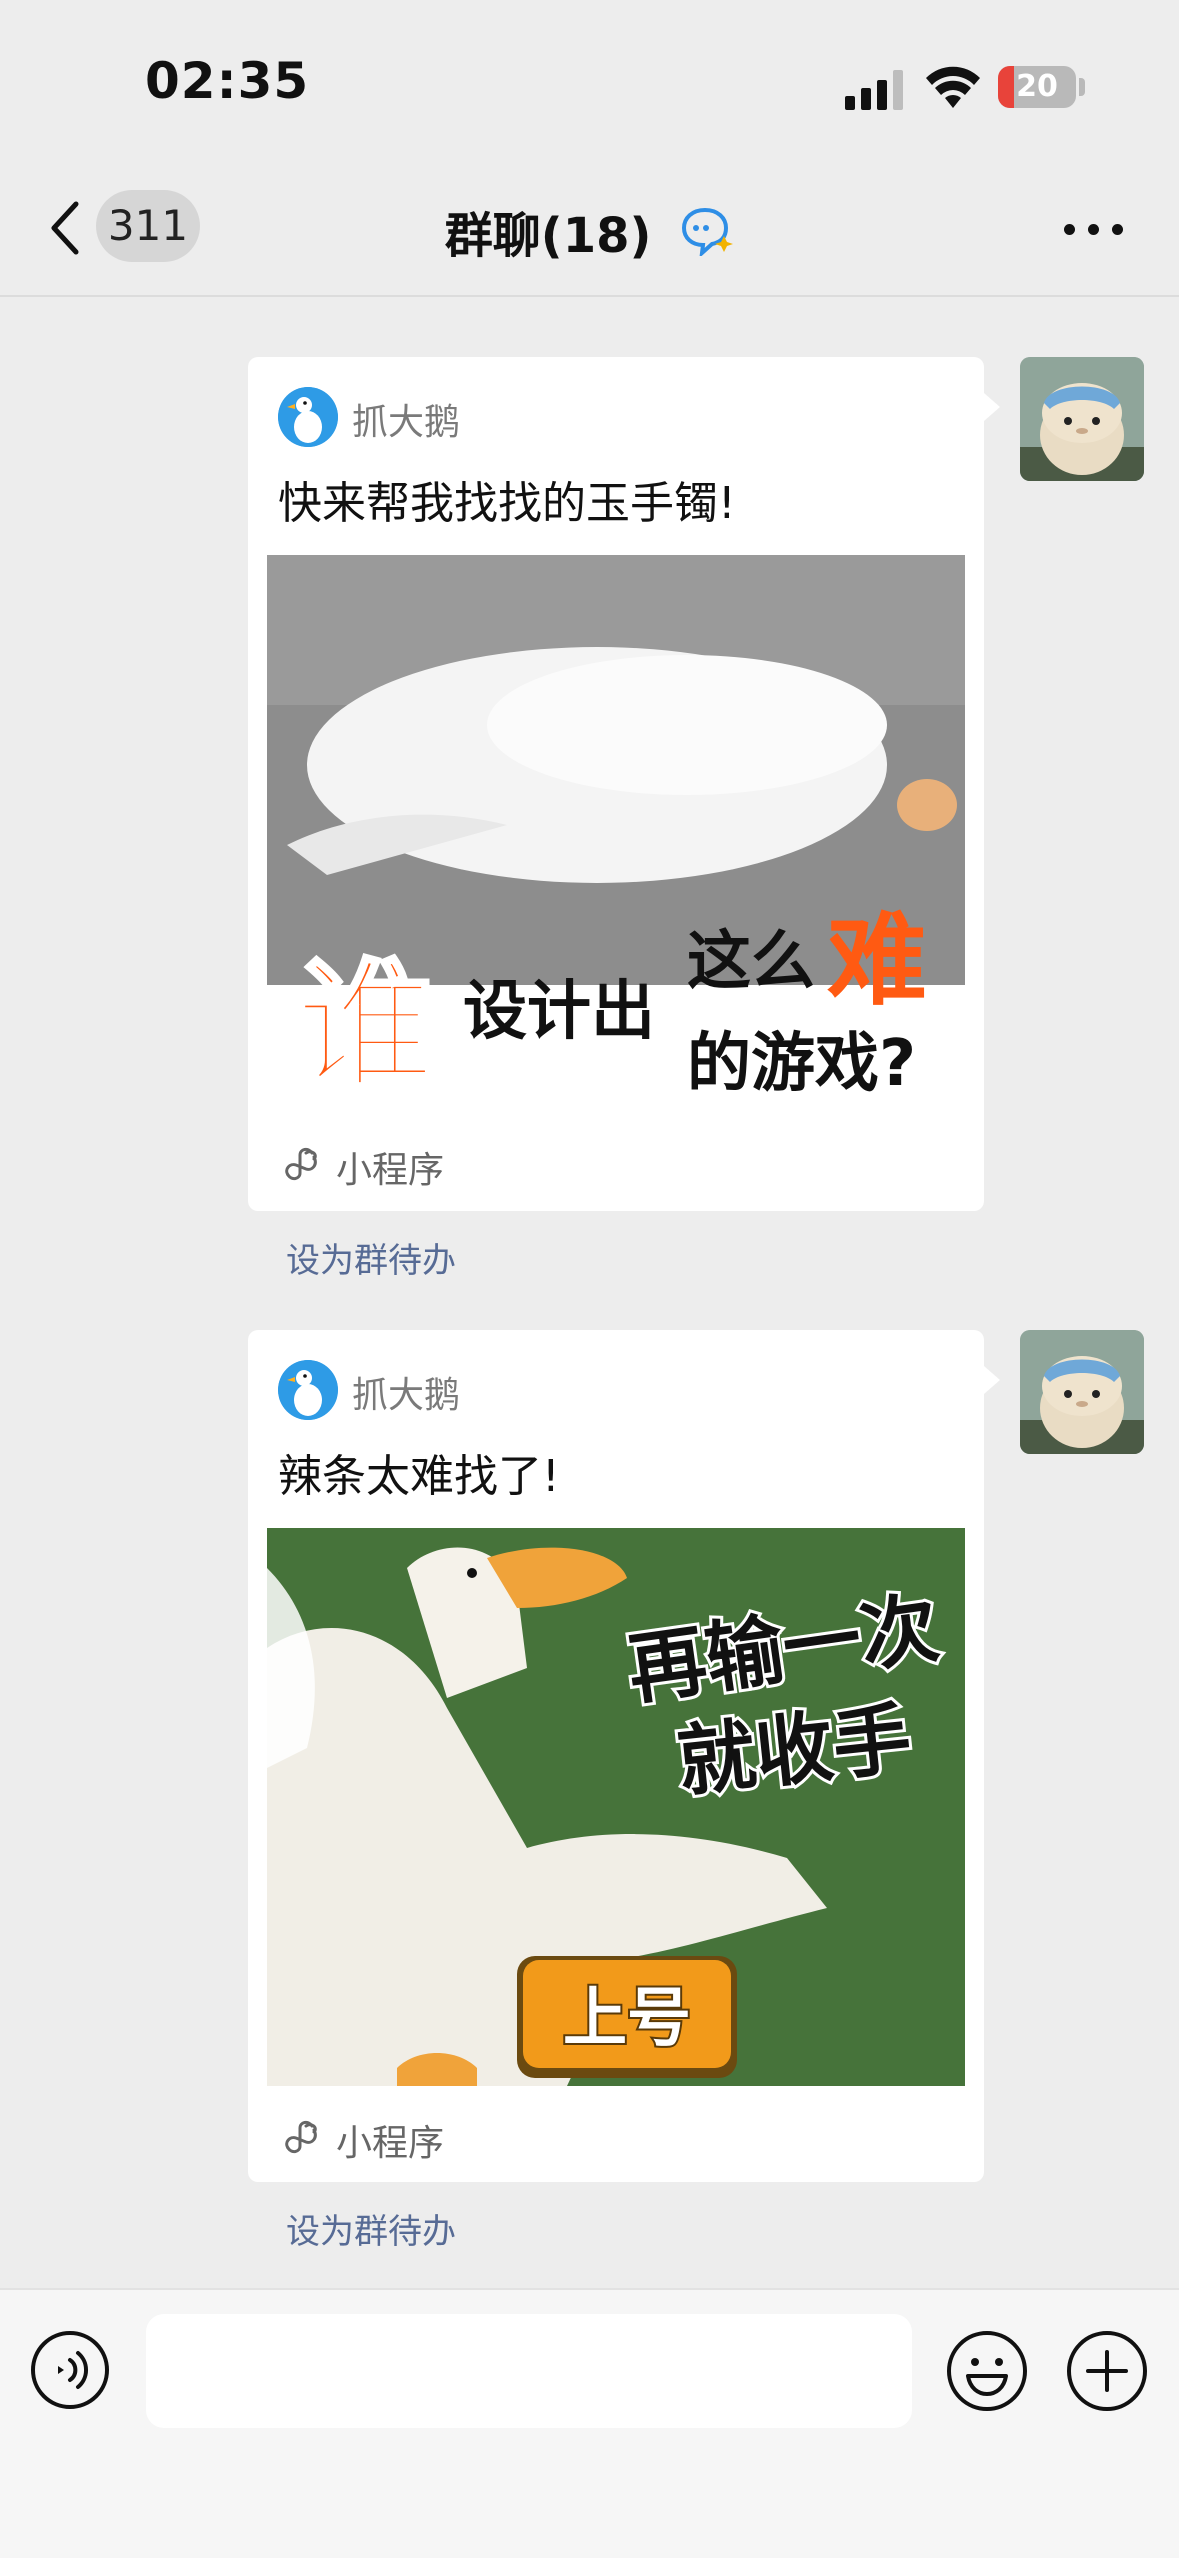 This screenshot has width=1179, height=2558. I want to click on card-thumbnail: 再输一次 就收手 上号, so click(616, 1807).